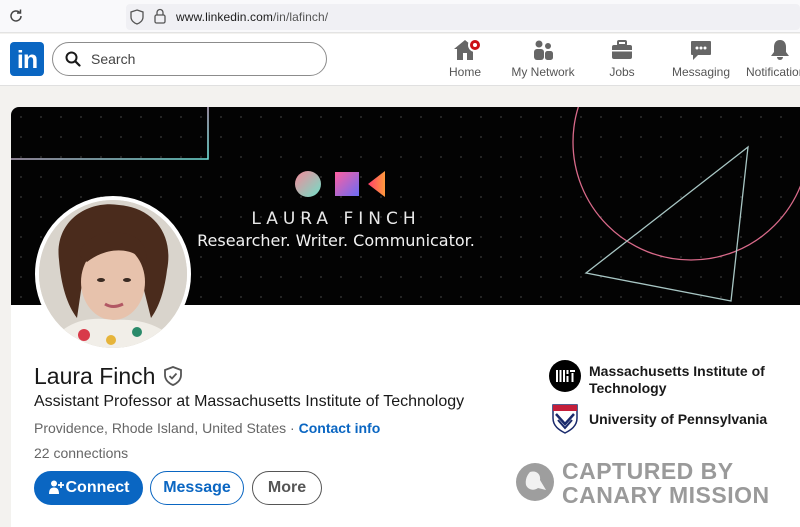  I want to click on watermark-logo, so click(535, 482).